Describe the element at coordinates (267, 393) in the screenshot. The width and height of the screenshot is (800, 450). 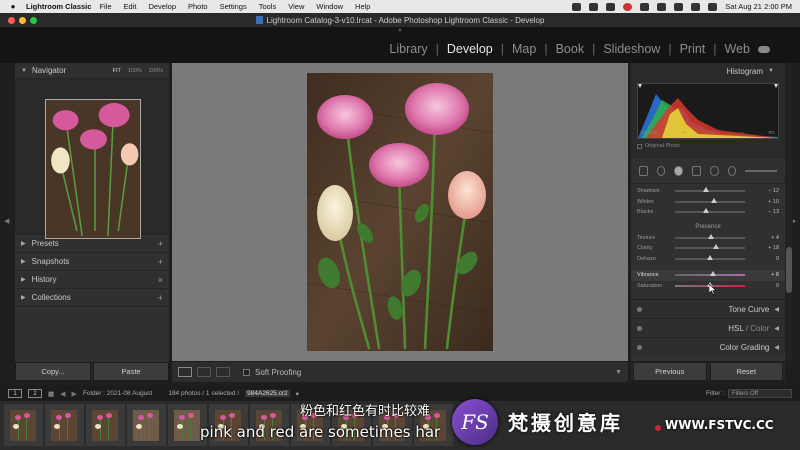
I see `selected-filename: 984A2625.cr2` at that location.